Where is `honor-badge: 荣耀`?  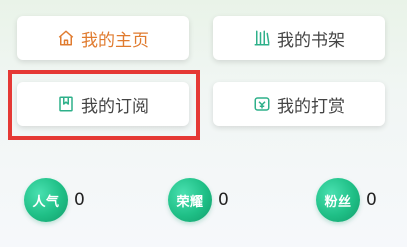 honor-badge: 荣耀 is located at coordinates (190, 200).